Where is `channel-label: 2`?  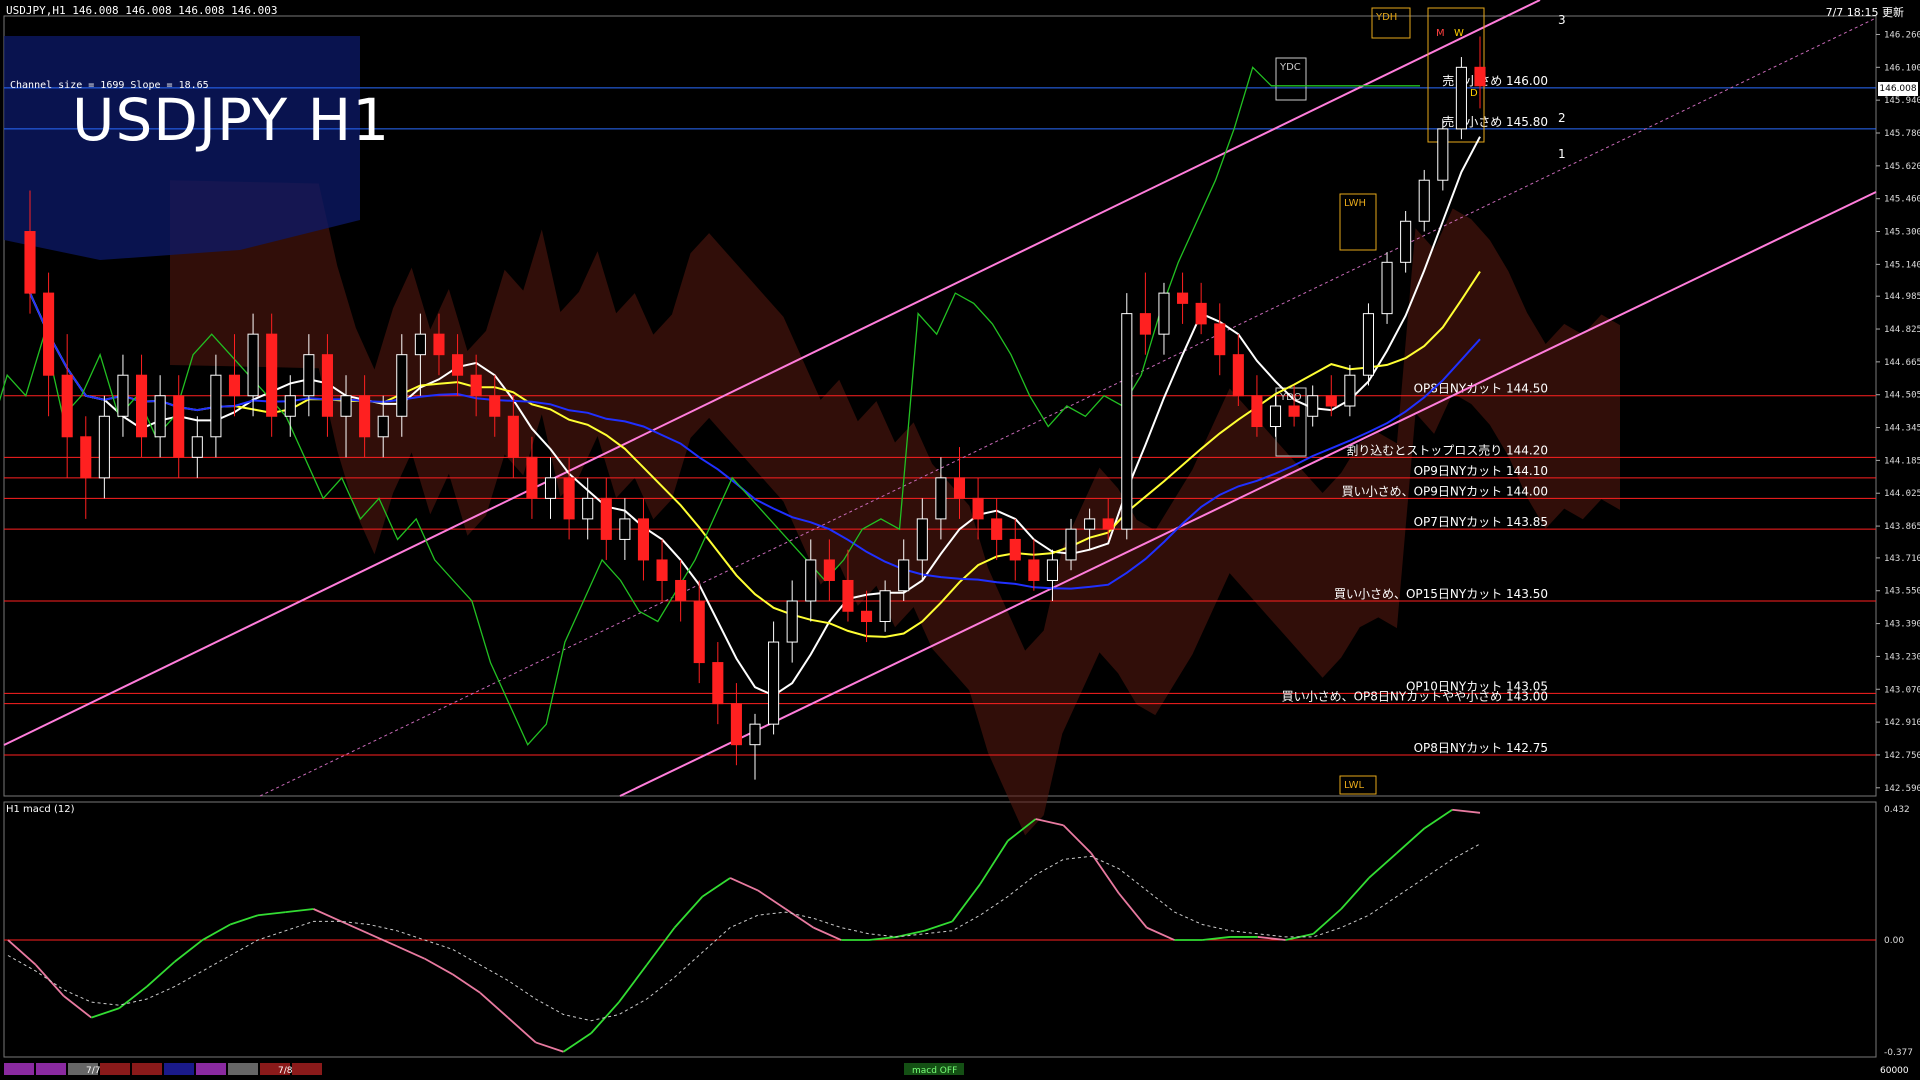
channel-label: 2 is located at coordinates (1562, 118).